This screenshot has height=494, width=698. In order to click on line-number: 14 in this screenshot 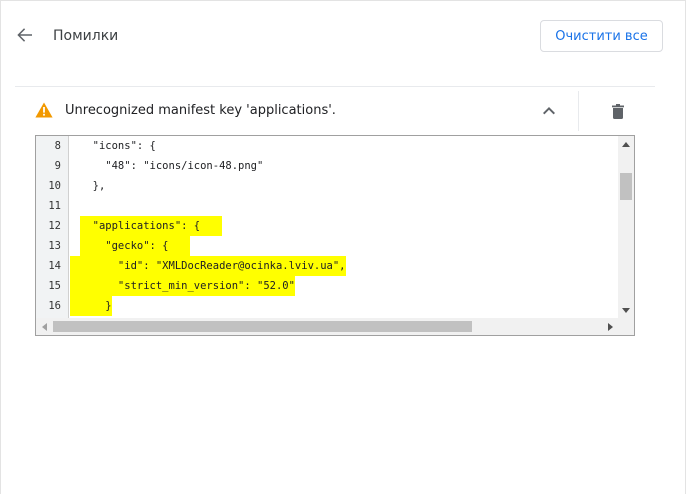, I will do `click(54, 266)`.